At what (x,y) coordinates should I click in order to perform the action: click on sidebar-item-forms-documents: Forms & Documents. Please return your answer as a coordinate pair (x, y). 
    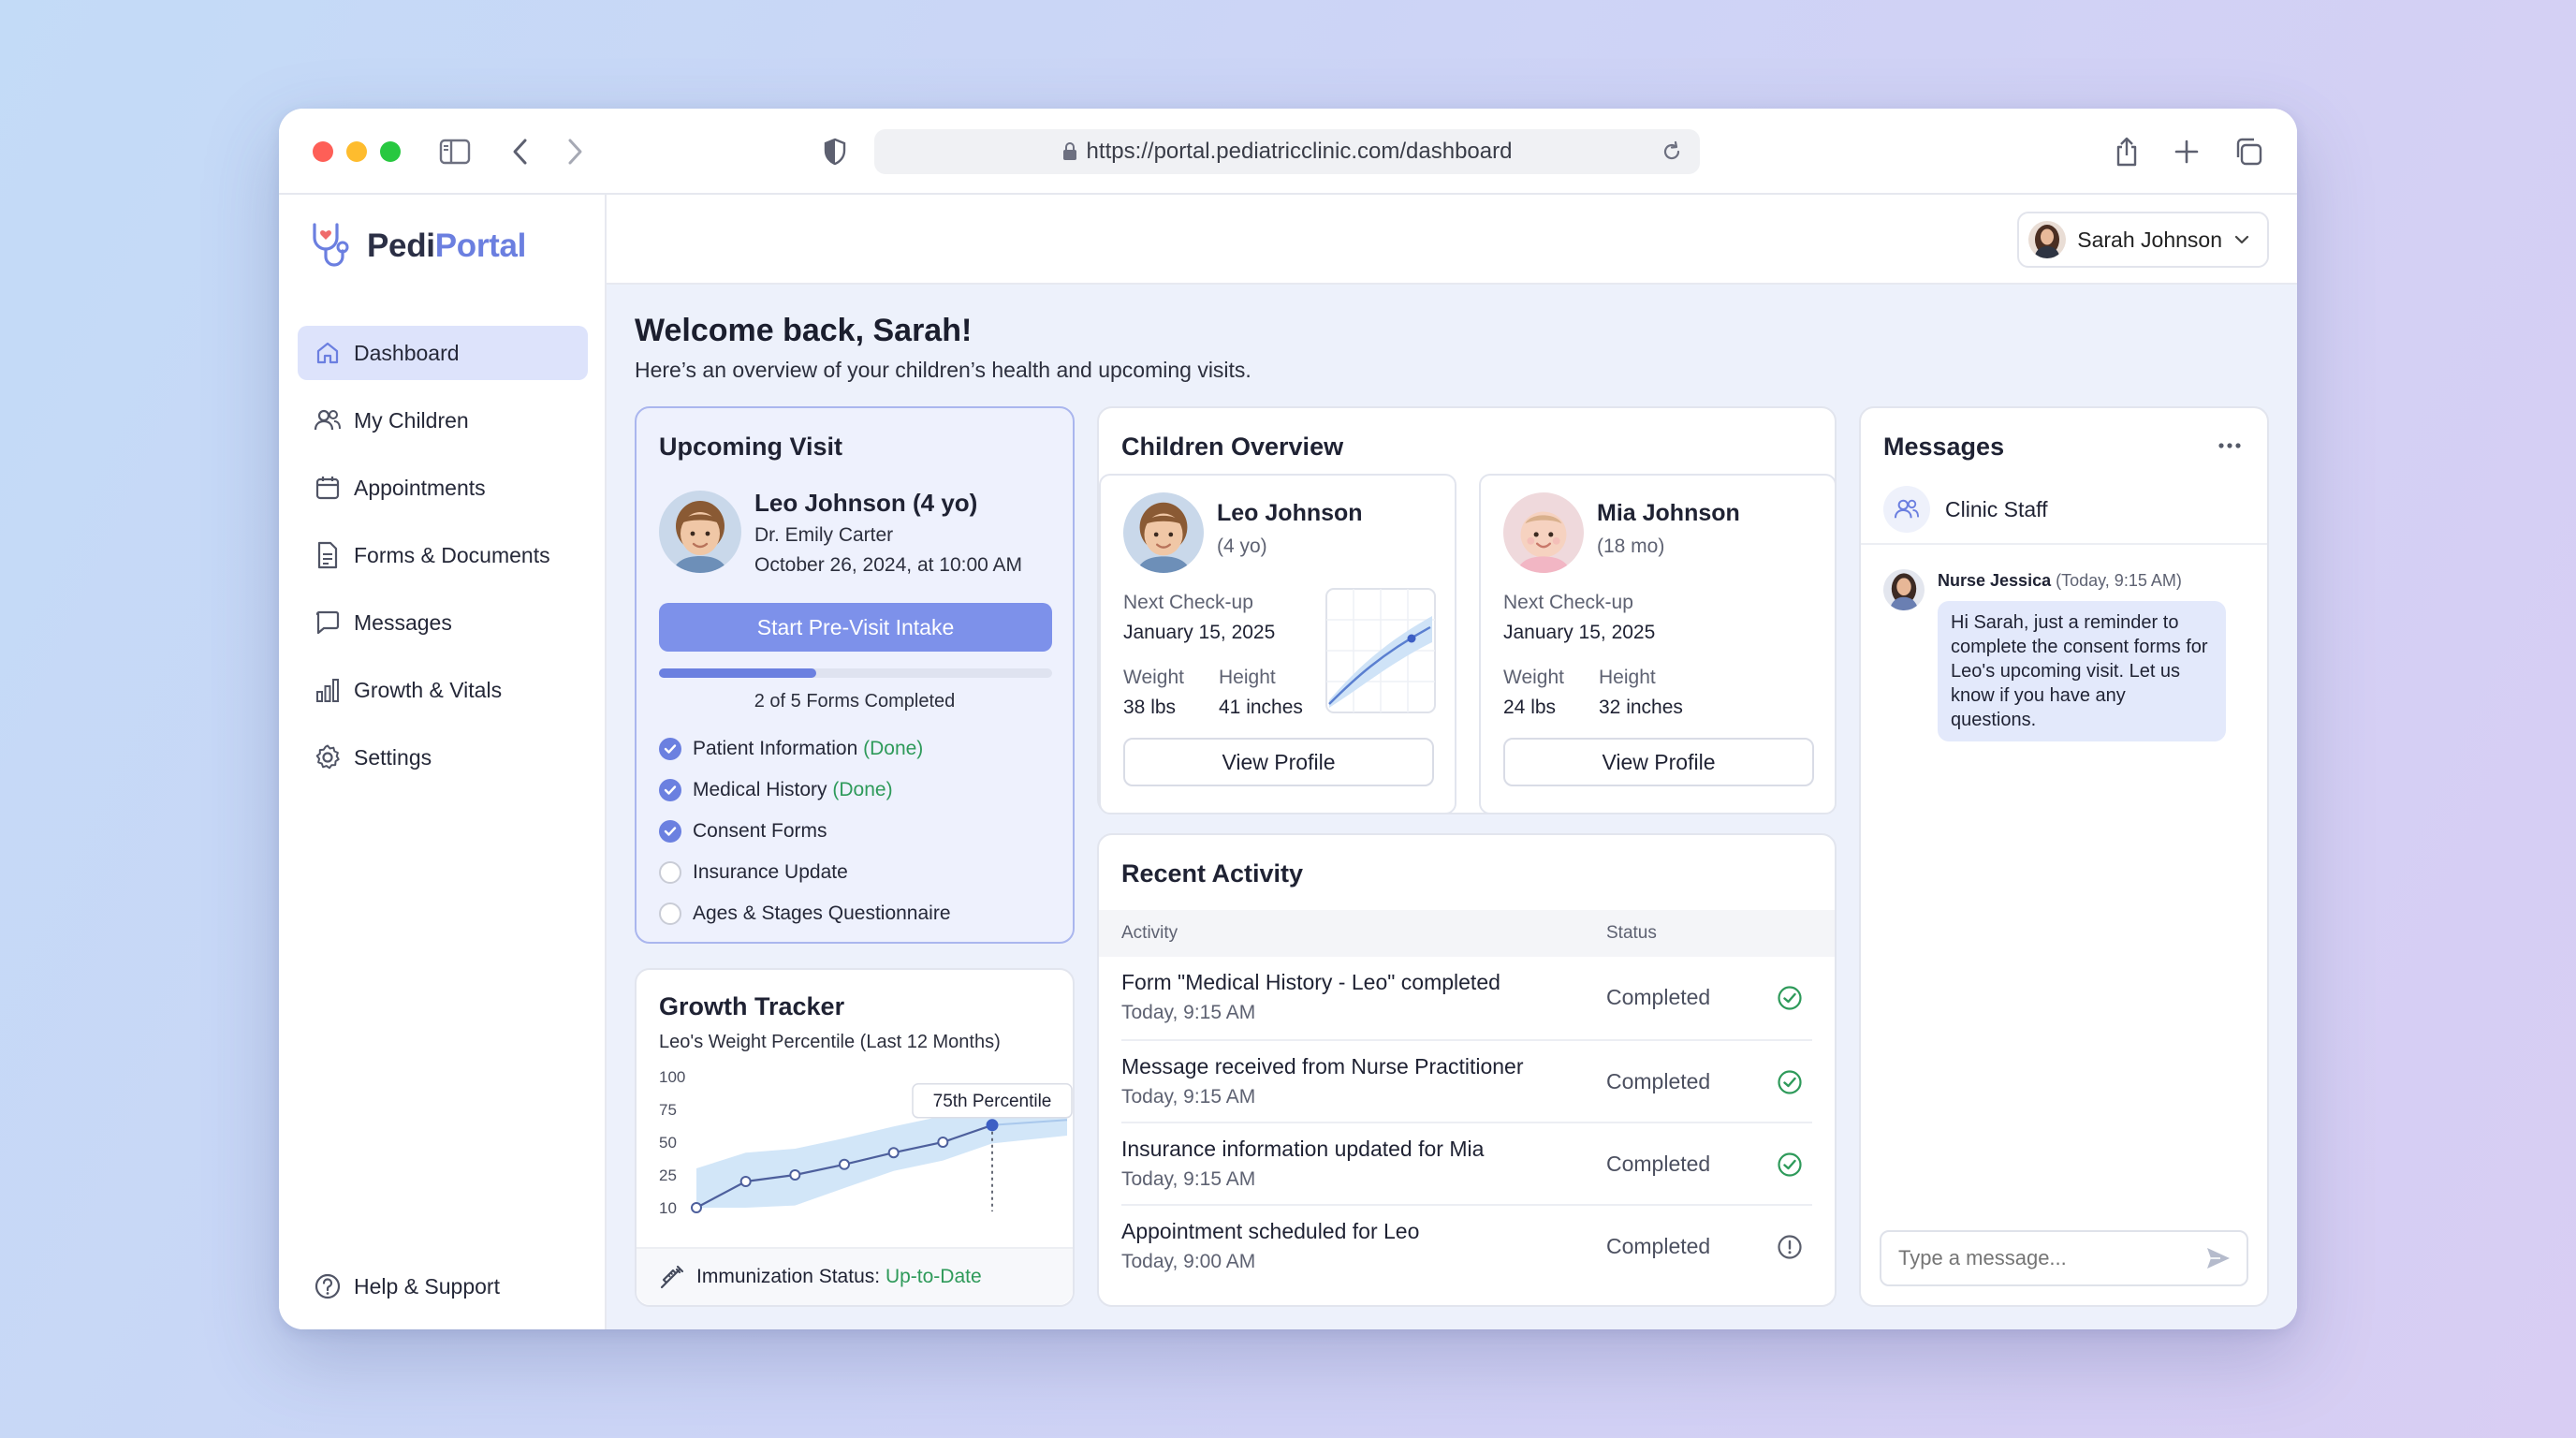
    Looking at the image, I should click on (443, 555).